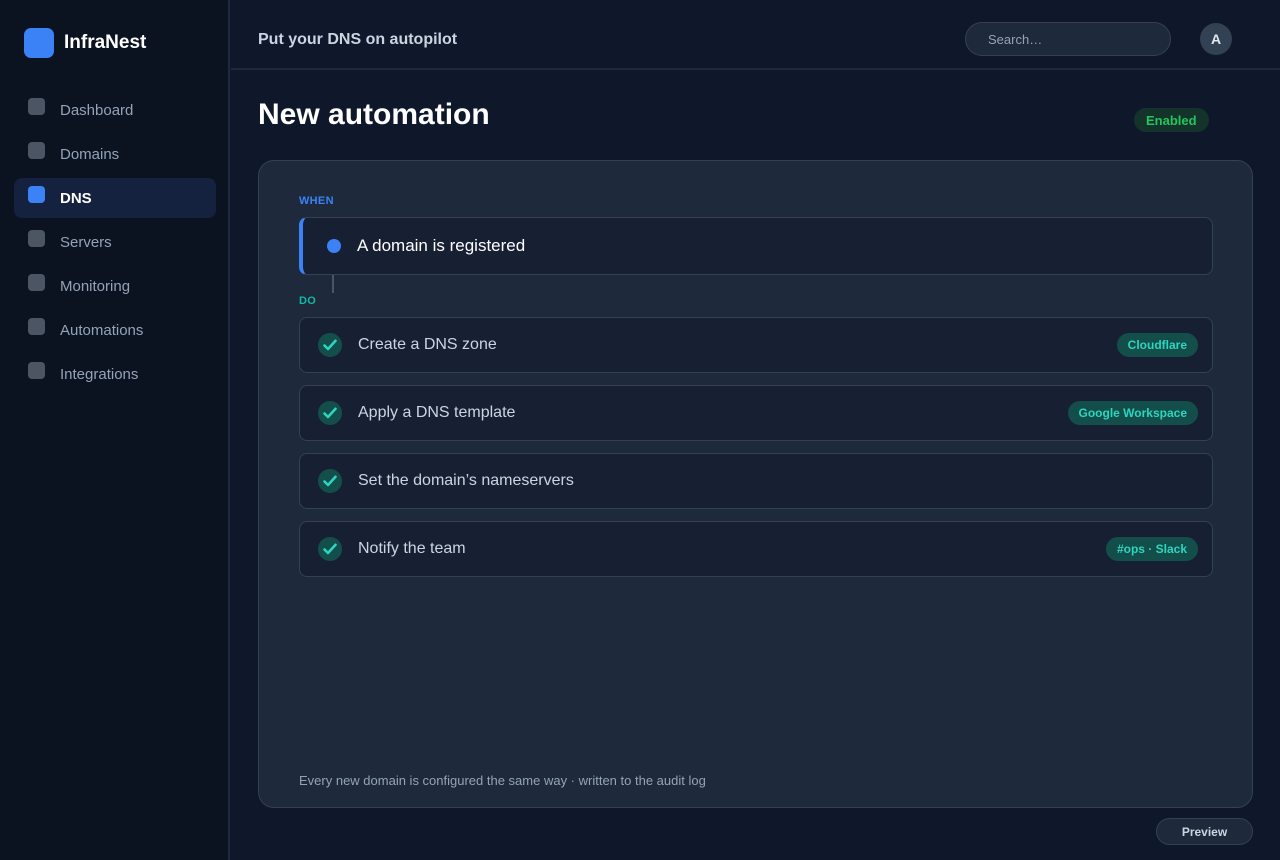 The height and width of the screenshot is (860, 1280). What do you see at coordinates (333, 284) in the screenshot?
I see `step-connector` at bounding box center [333, 284].